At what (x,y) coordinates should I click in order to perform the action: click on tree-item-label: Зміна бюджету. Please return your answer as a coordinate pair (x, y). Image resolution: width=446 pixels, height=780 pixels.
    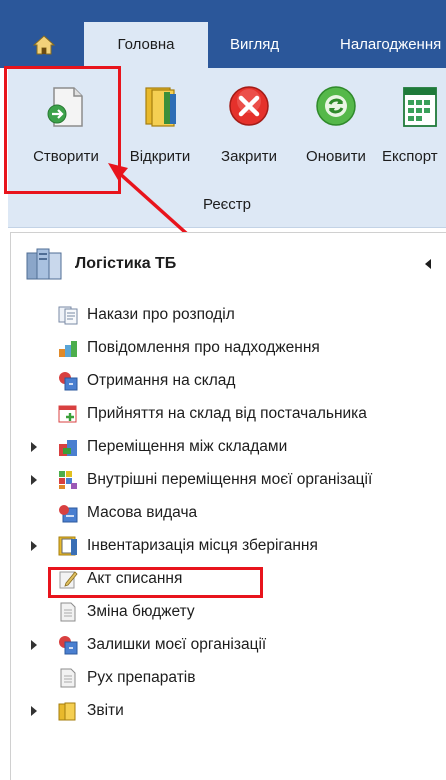
    Looking at the image, I should click on (141, 611).